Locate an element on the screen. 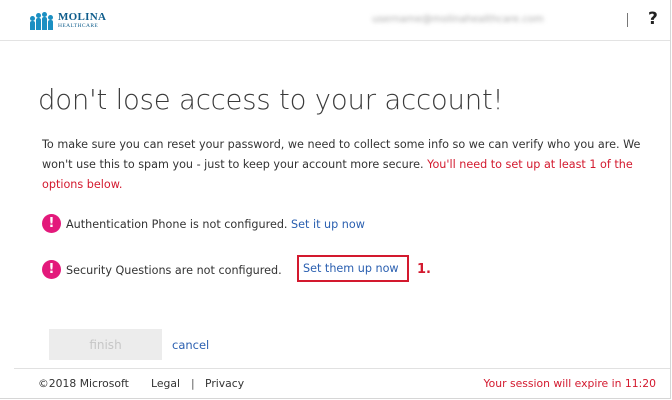  cancel-link: cancel is located at coordinates (190, 345).